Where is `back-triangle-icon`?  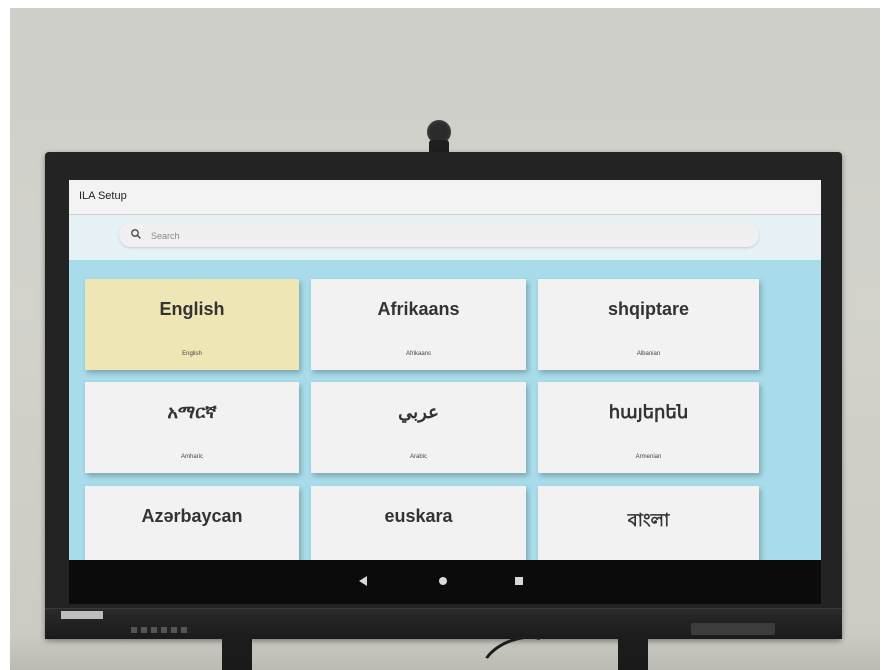
back-triangle-icon is located at coordinates (363, 581).